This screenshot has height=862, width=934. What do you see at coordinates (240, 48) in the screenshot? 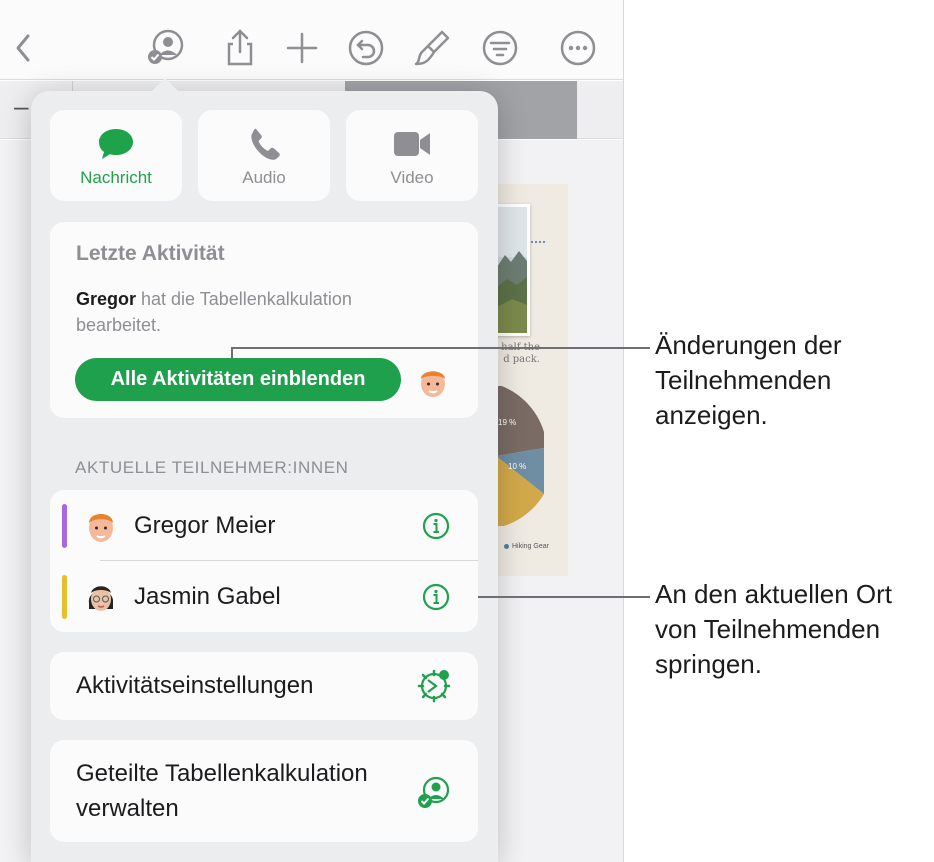
I see `share-icon` at bounding box center [240, 48].